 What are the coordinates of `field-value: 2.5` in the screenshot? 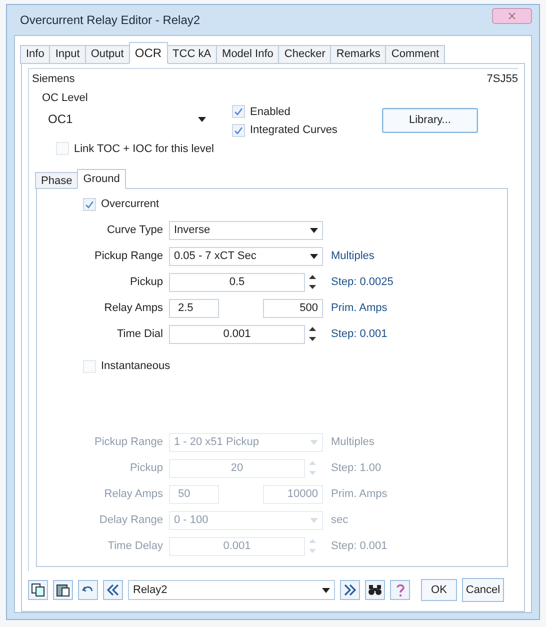 It's located at (186, 308).